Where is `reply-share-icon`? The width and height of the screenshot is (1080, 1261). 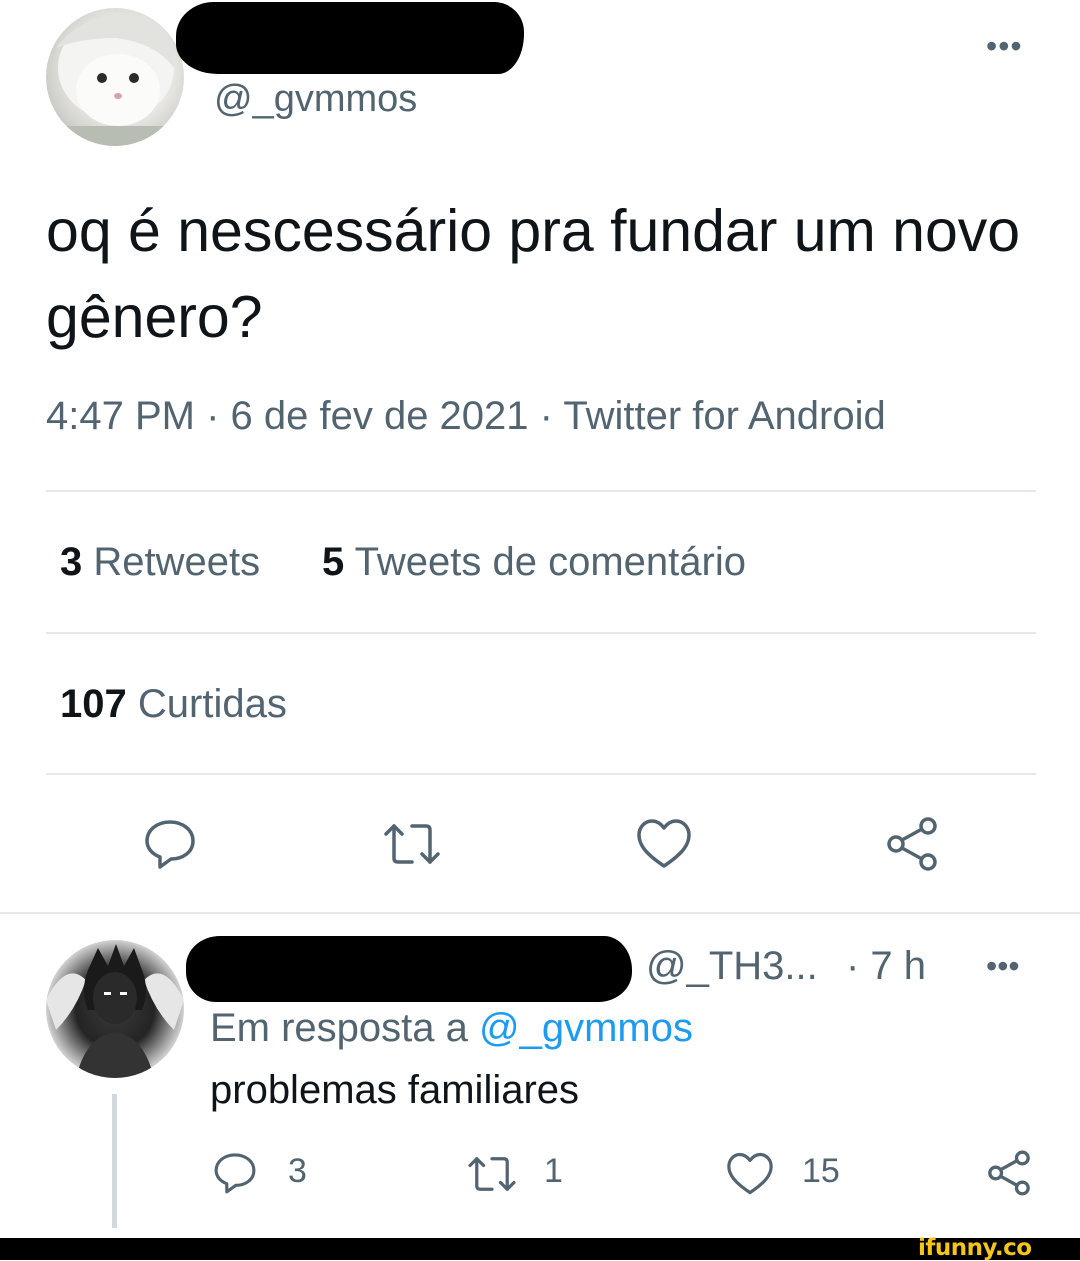
reply-share-icon is located at coordinates (1009, 1173).